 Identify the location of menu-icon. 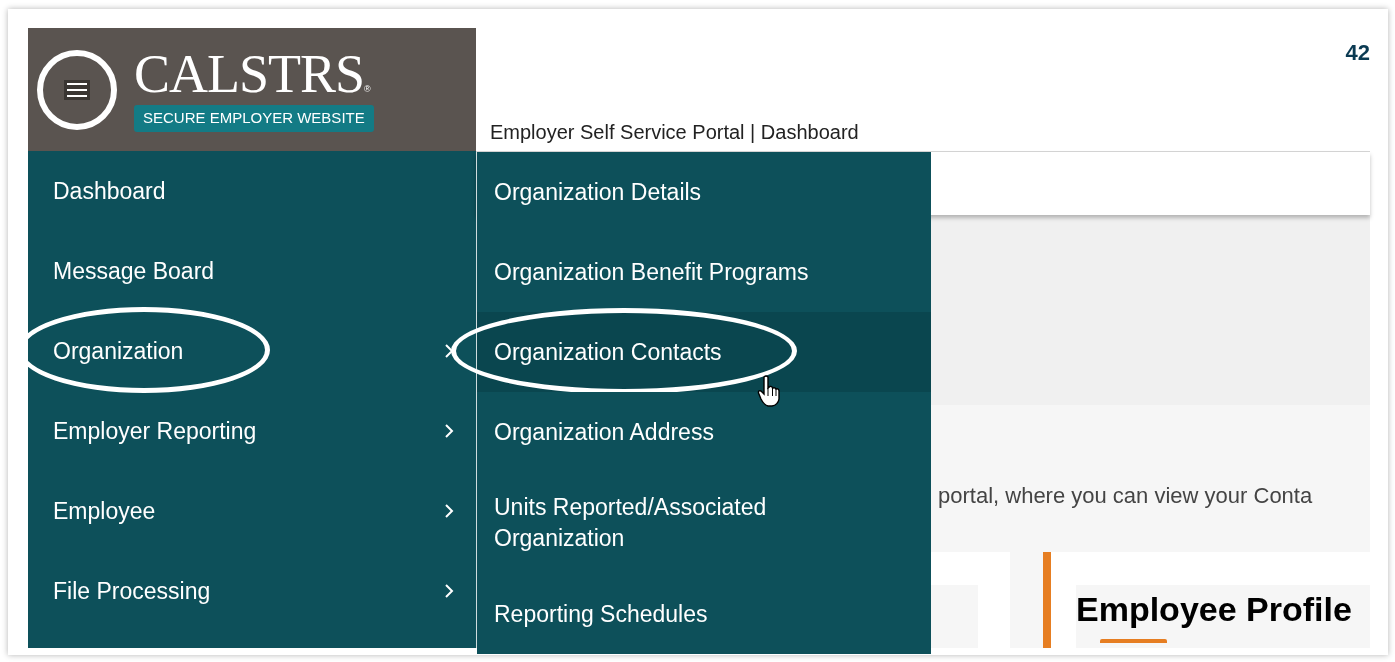
(77, 89).